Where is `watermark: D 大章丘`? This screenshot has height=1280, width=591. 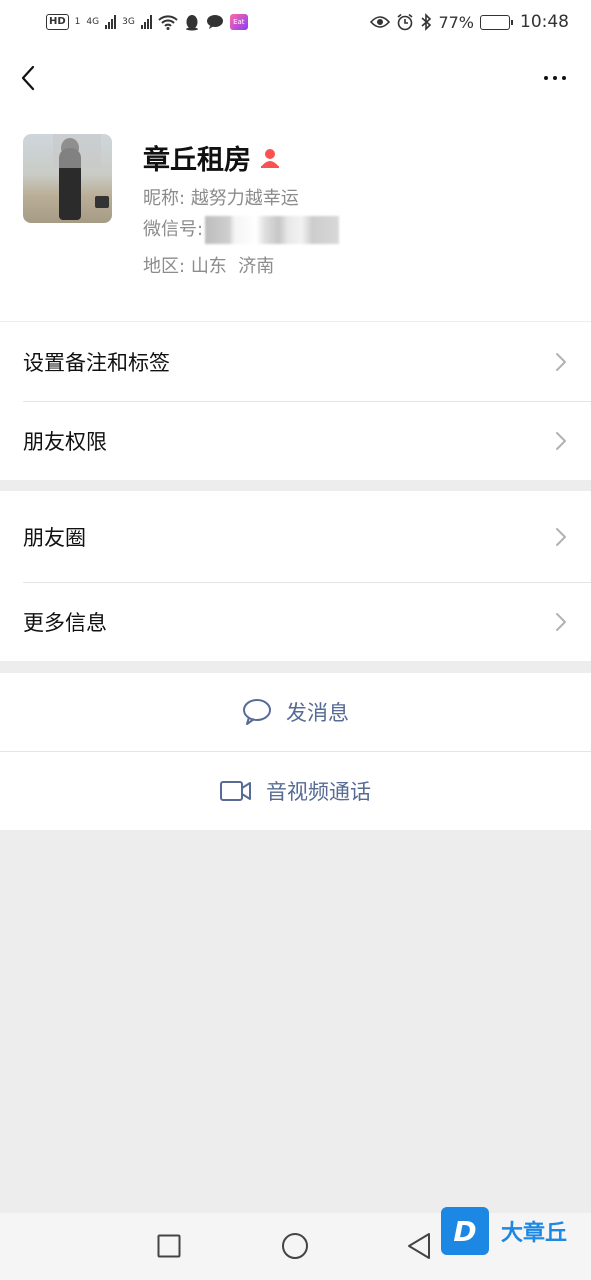 watermark: D 大章丘 is located at coordinates (516, 1231).